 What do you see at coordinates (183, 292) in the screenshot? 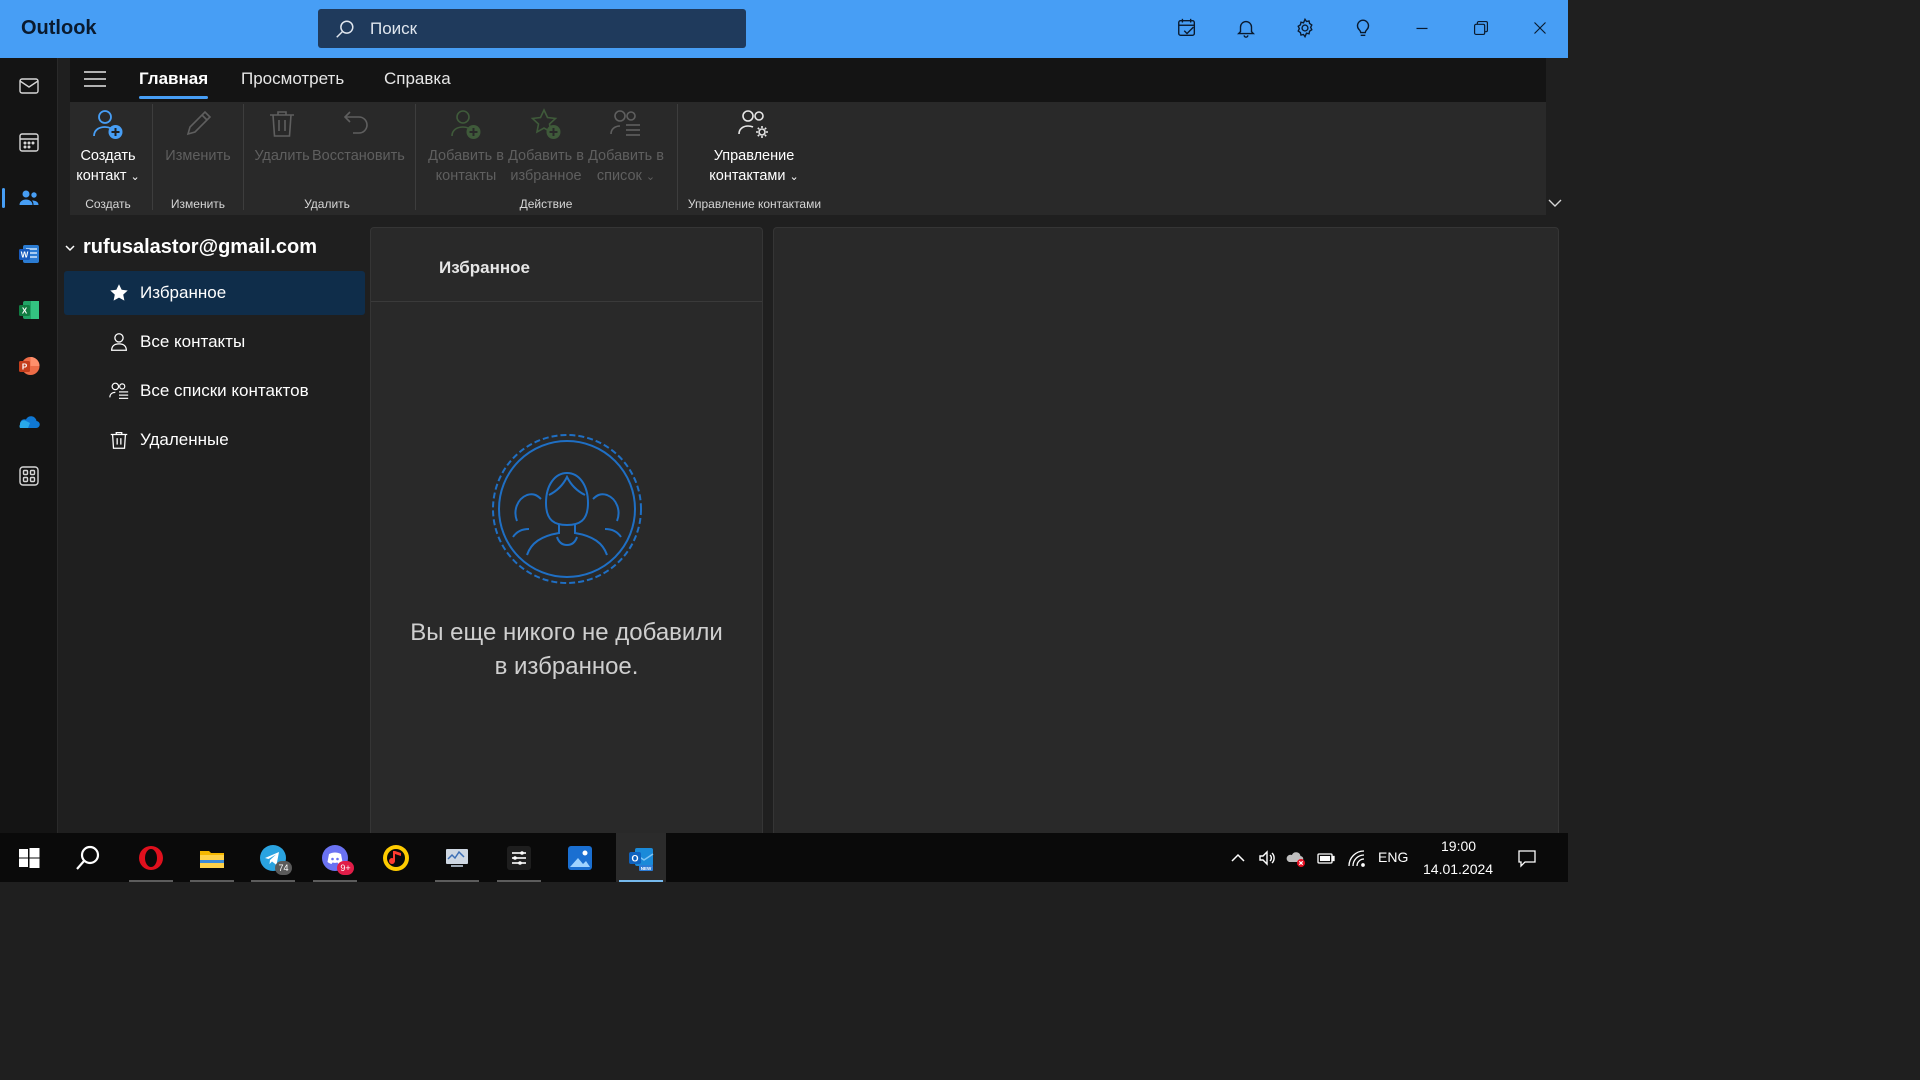
I see `folder-label: Избранное` at bounding box center [183, 292].